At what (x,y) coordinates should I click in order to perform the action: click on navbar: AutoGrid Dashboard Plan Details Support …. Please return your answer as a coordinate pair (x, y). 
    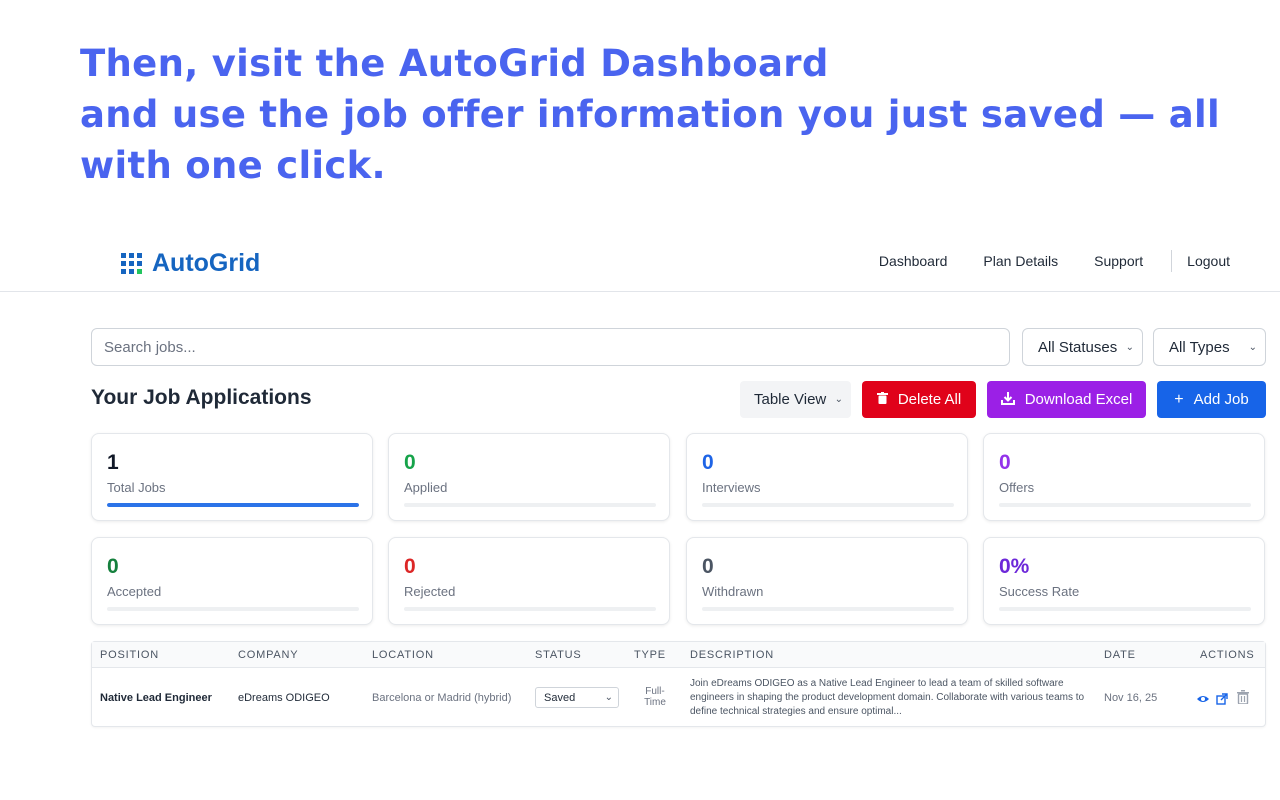
    Looking at the image, I should click on (640, 262).